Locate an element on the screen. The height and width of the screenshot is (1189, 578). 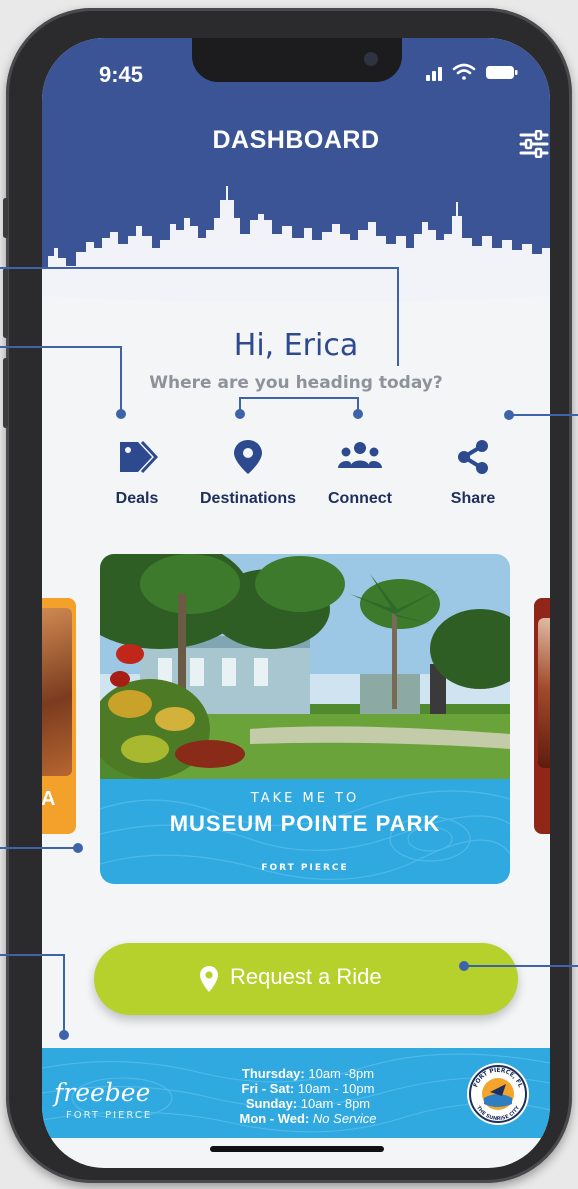
status-icons is located at coordinates (472, 72).